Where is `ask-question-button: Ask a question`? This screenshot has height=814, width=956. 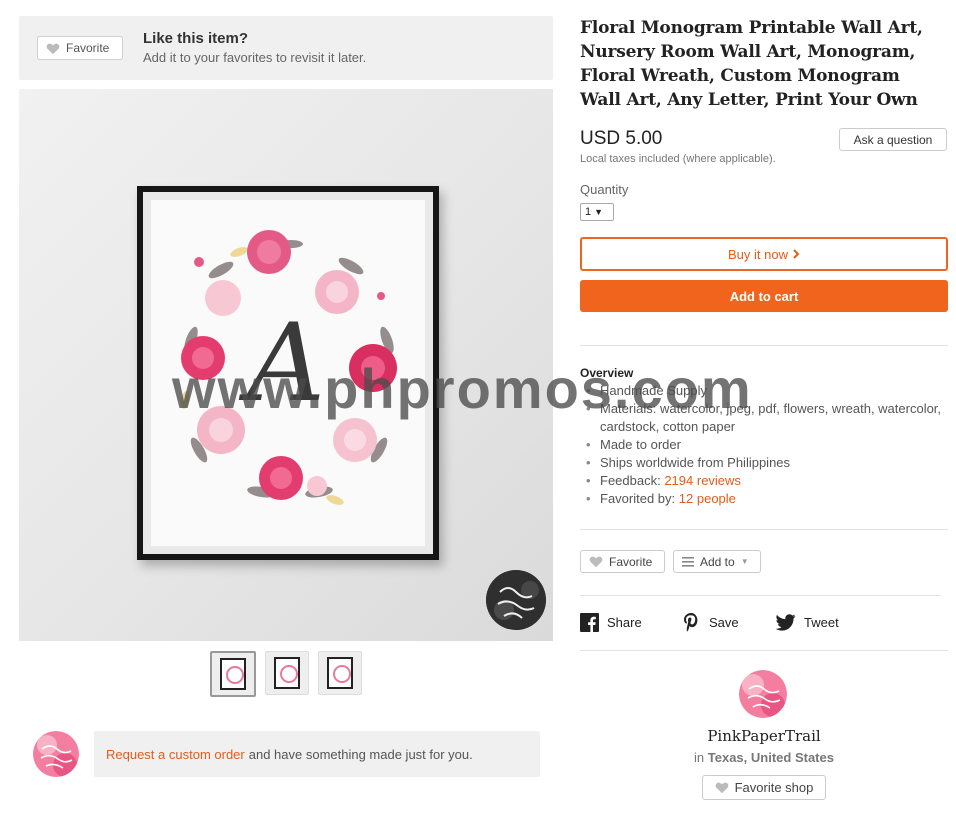 ask-question-button: Ask a question is located at coordinates (893, 139).